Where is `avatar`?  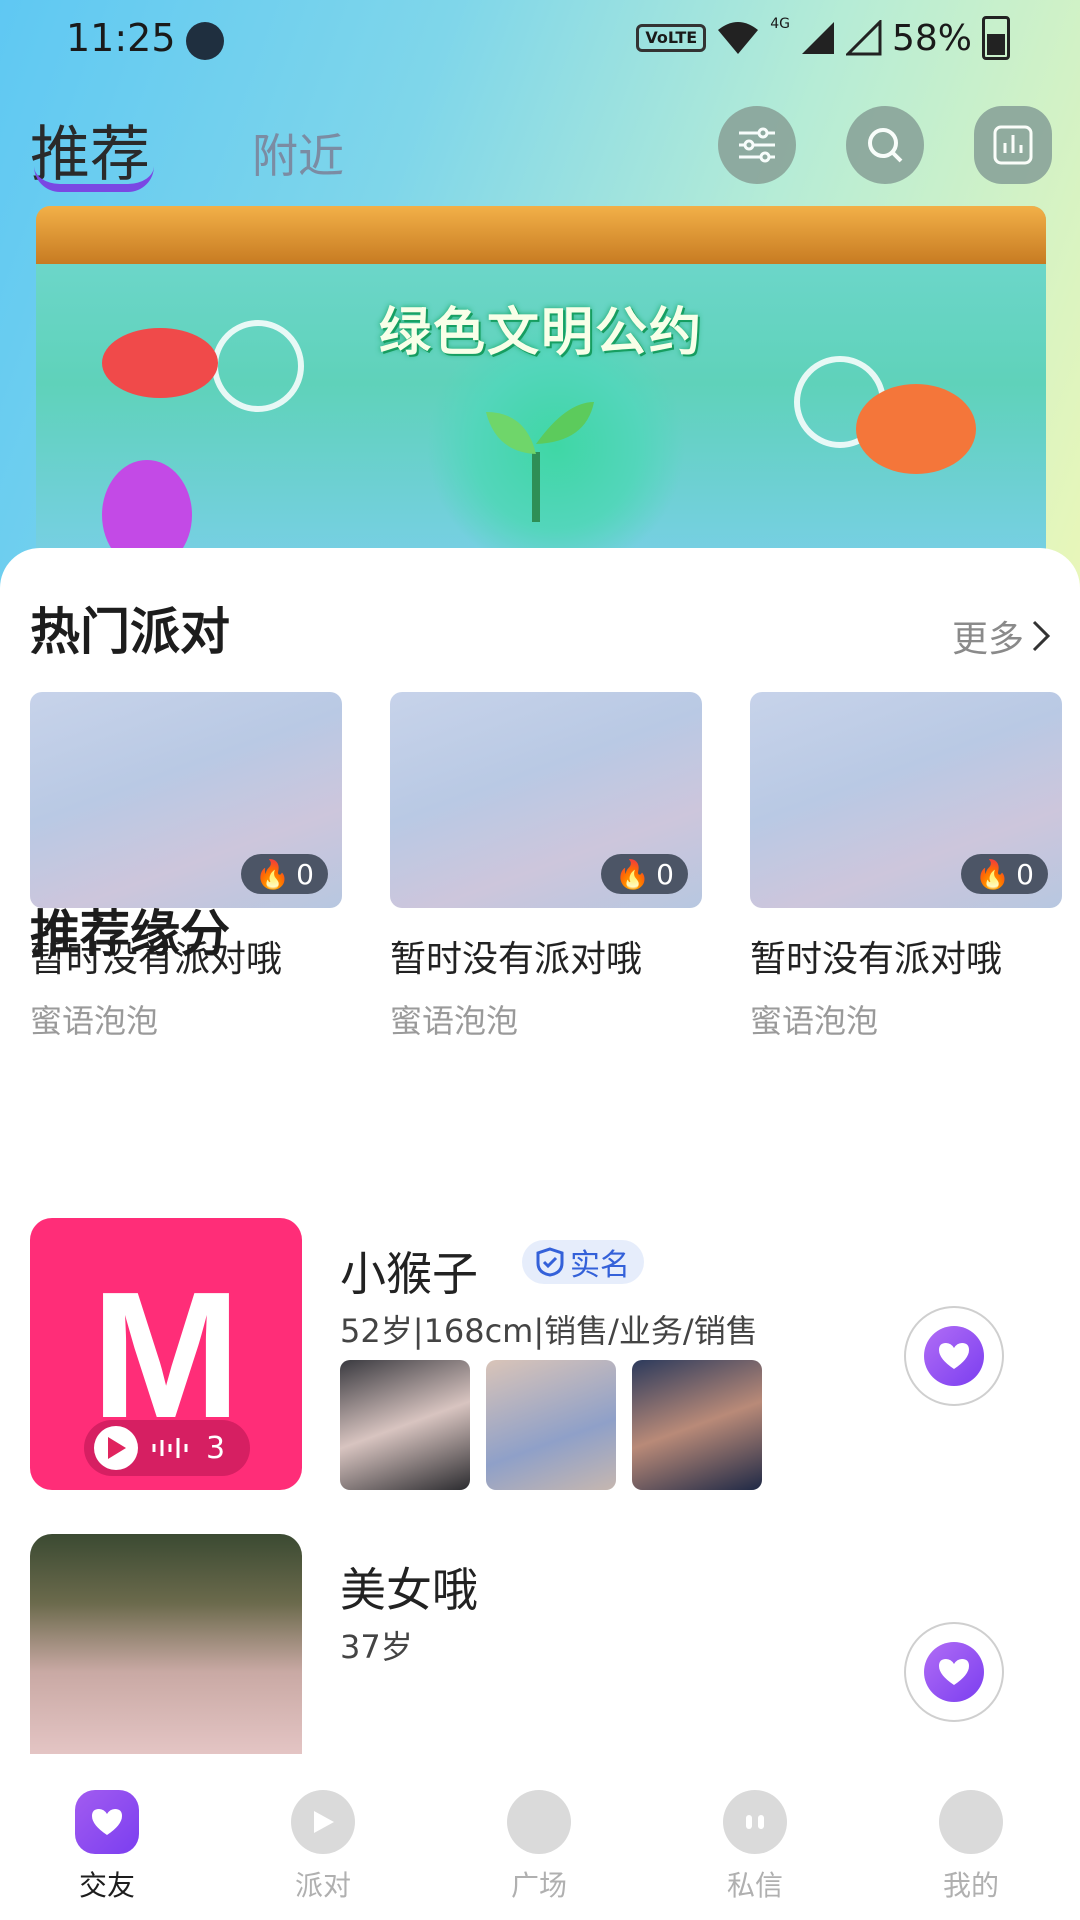 avatar is located at coordinates (166, 1649).